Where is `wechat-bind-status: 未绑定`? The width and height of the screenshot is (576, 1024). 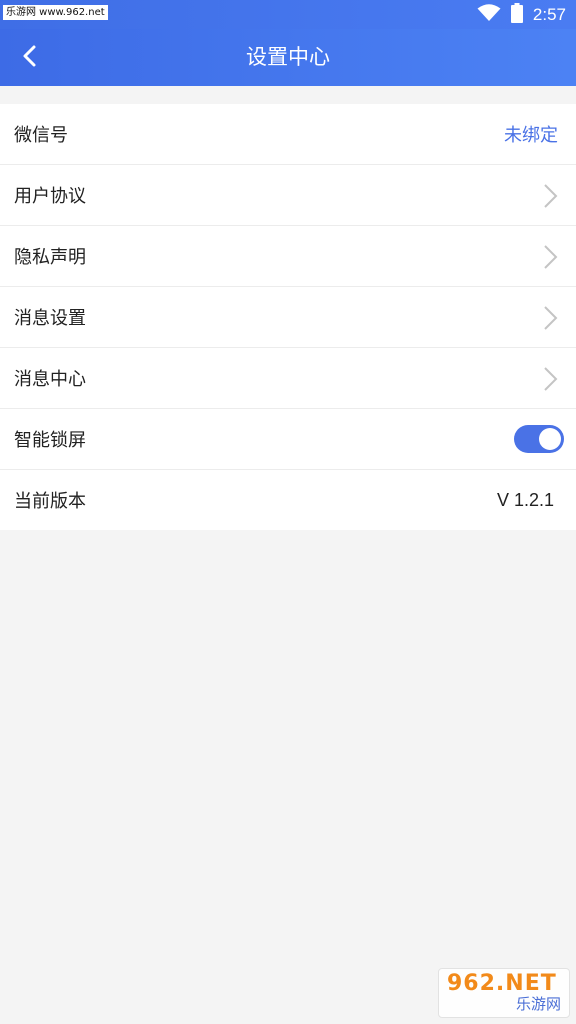
wechat-bind-status: 未绑定 is located at coordinates (531, 134).